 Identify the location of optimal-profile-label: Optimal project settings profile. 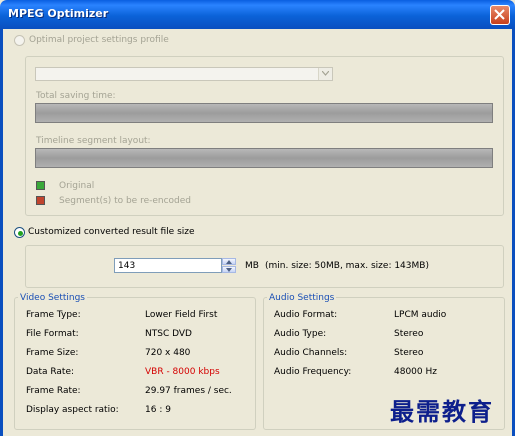
(99, 40).